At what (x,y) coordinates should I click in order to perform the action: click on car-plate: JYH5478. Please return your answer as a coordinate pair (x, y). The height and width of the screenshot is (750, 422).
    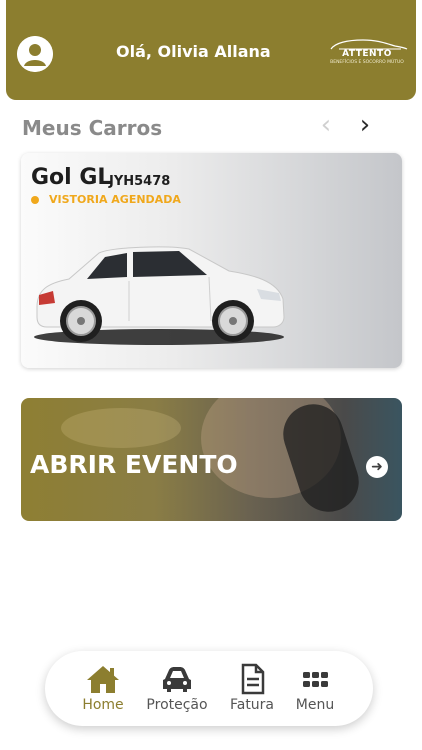
    Looking at the image, I should click on (140, 181).